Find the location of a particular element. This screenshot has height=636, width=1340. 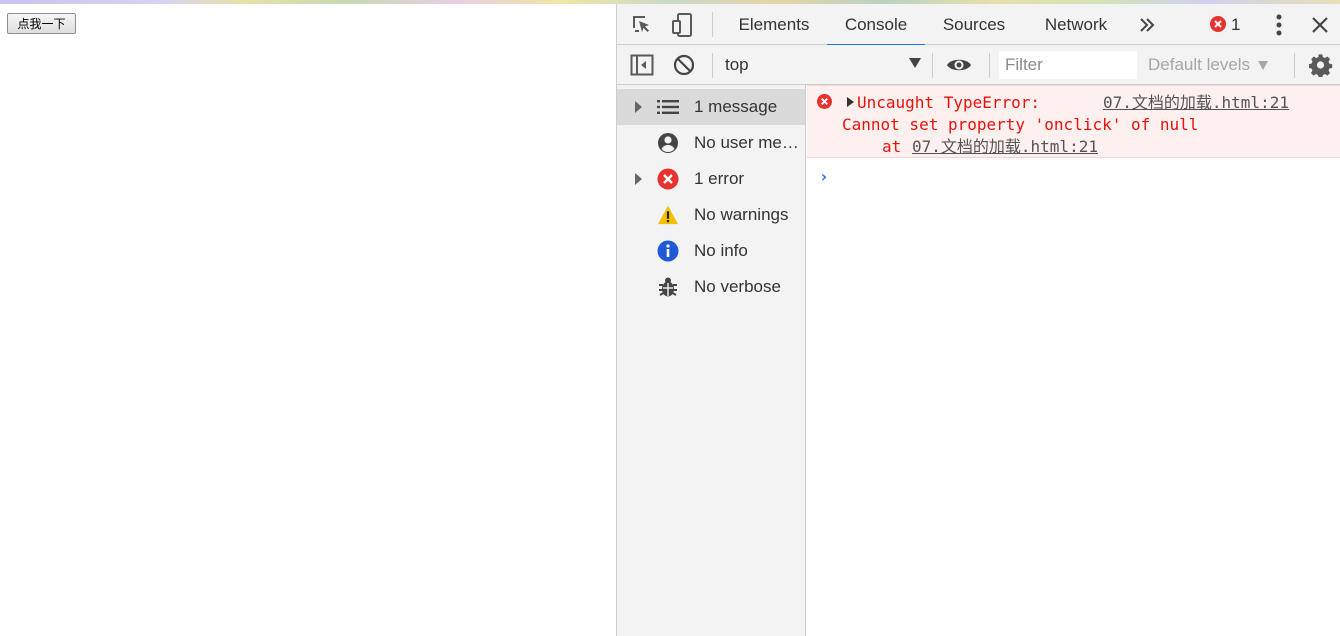

sidebar-item-errors: 1 error is located at coordinates (711, 179).